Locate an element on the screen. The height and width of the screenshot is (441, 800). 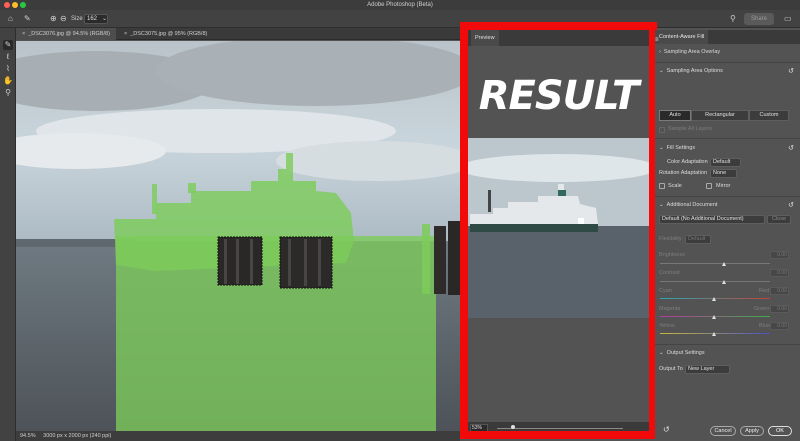
preview-tab: Preview is located at coordinates (485, 38).